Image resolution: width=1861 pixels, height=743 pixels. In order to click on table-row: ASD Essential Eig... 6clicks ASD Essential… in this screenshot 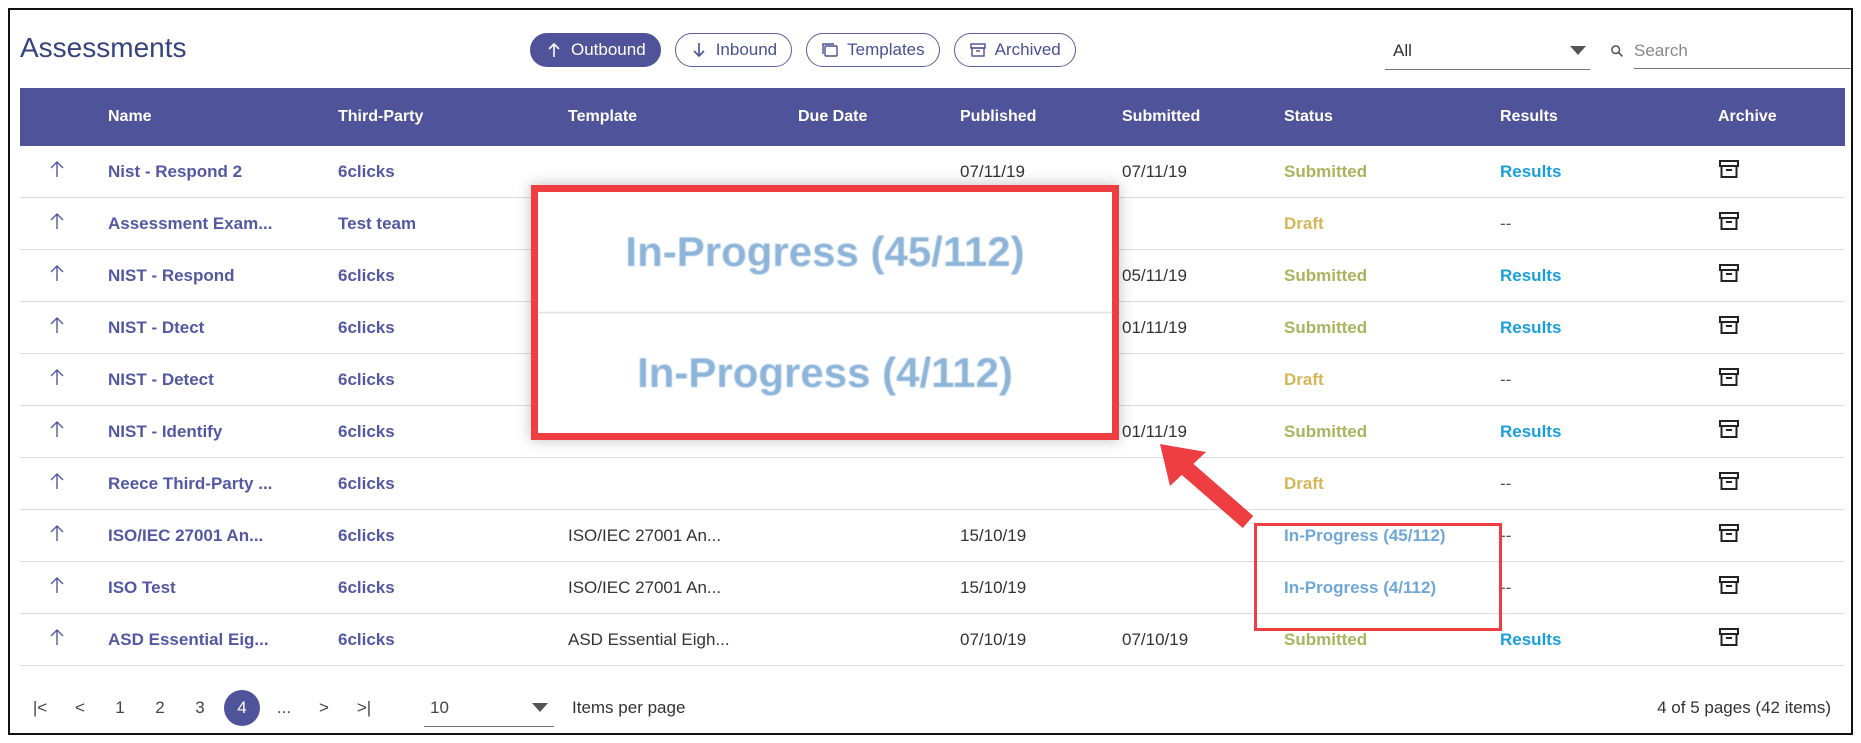, I will do `click(932, 640)`.